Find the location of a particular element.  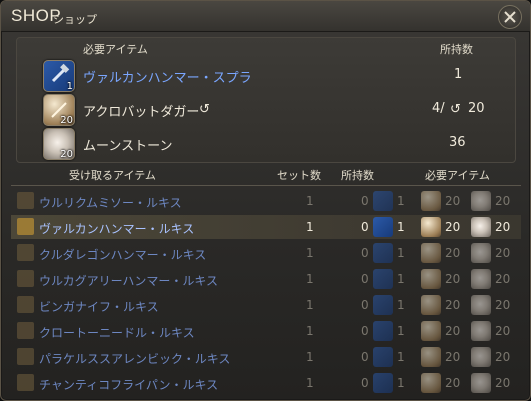

dagger-icon: 20 is located at coordinates (59, 110).